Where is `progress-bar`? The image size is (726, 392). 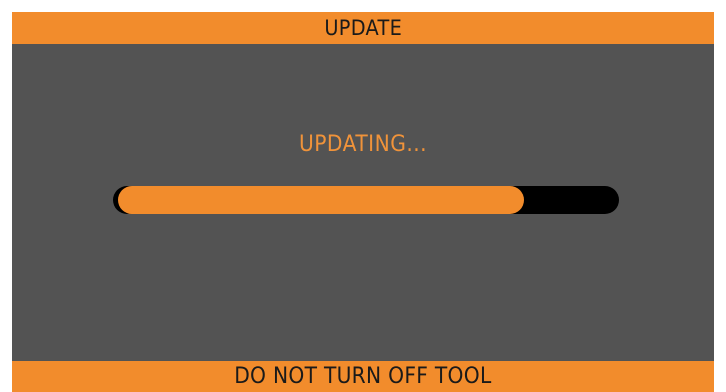 progress-bar is located at coordinates (366, 200).